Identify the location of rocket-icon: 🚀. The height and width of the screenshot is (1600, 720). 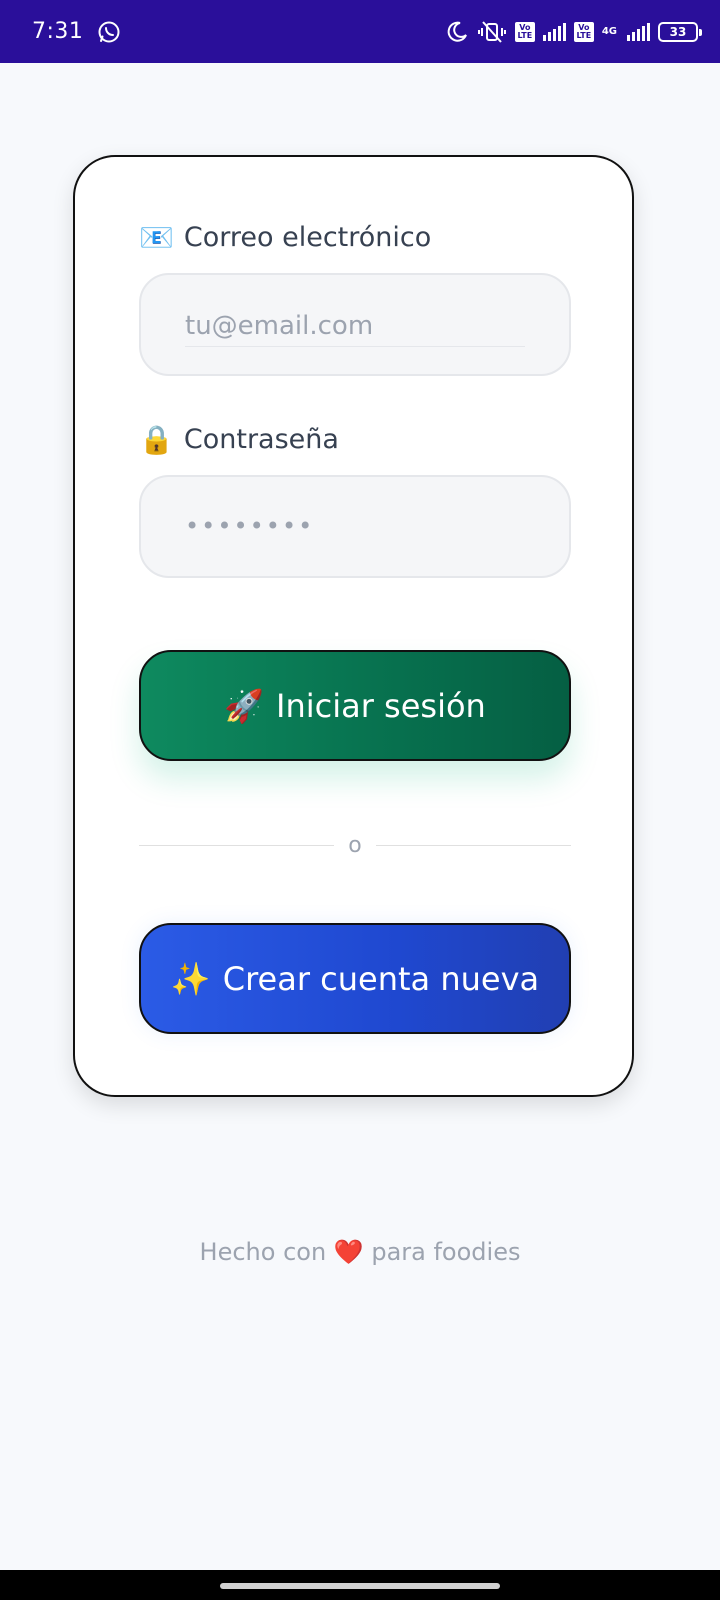
(244, 705).